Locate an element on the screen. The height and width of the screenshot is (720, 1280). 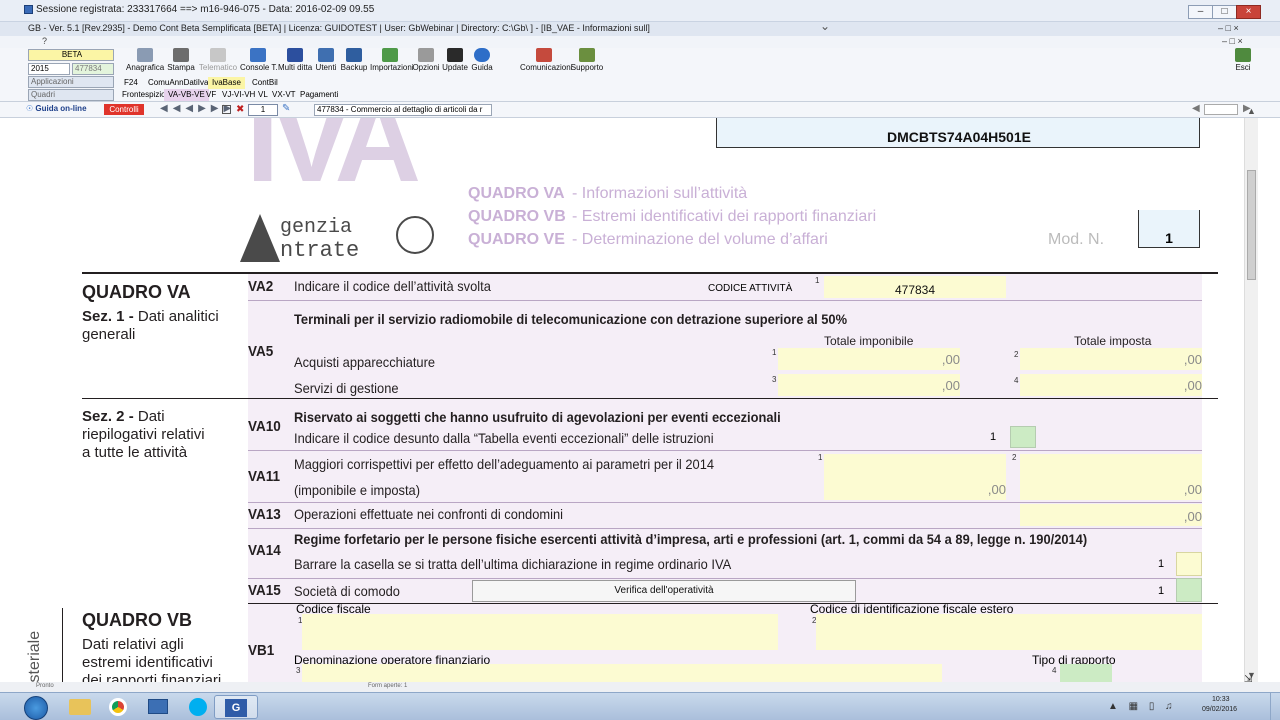
guida-online-link: ☉ Guida on-line is located at coordinates (56, 108).